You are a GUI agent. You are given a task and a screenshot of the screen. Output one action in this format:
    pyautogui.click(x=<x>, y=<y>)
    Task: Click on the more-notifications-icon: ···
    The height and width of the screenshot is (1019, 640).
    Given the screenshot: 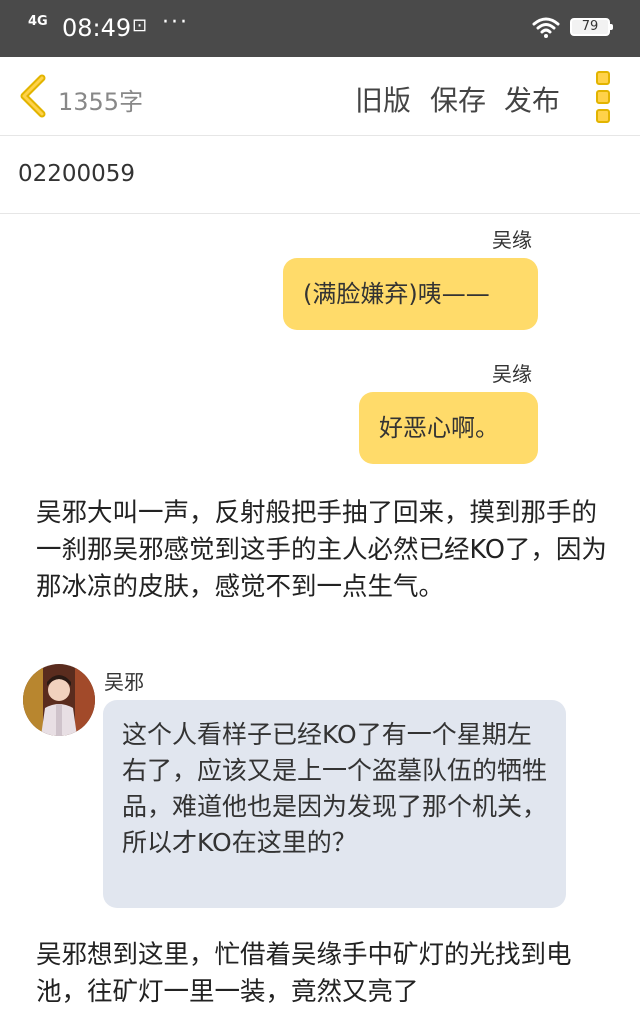 What is the action you would take?
    pyautogui.click(x=175, y=22)
    